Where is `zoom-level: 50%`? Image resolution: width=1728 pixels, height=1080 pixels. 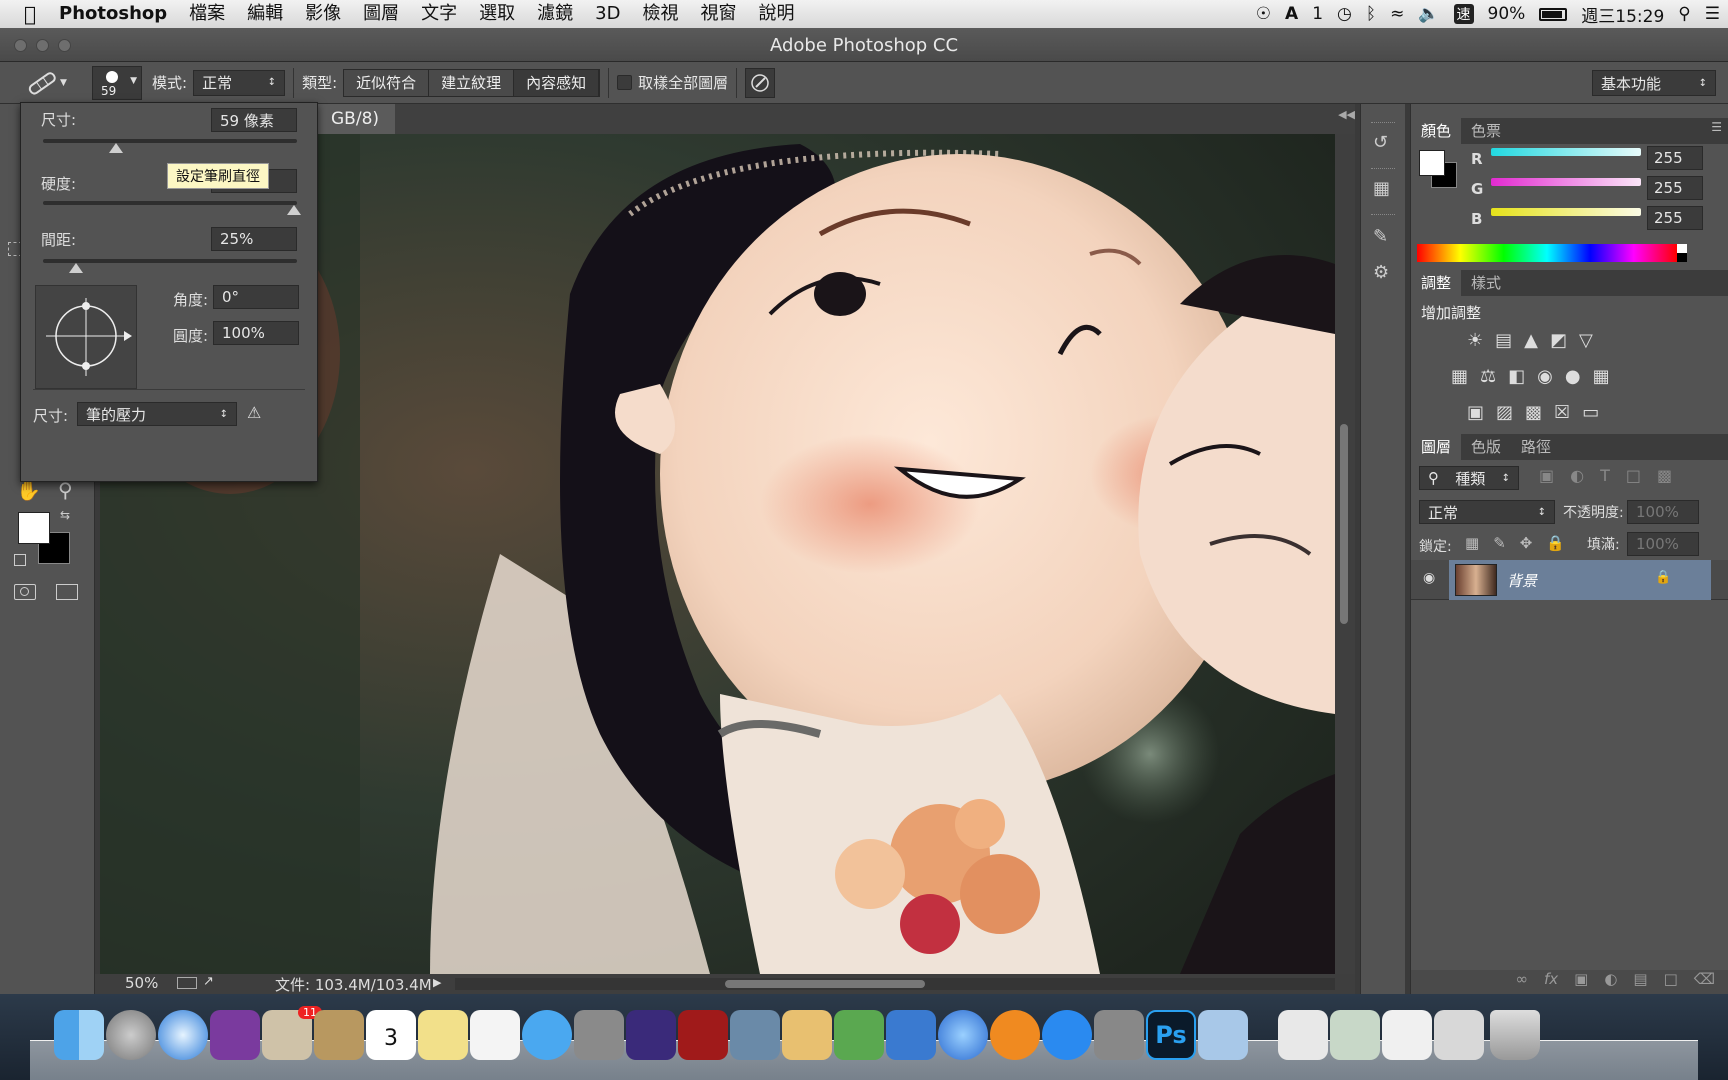
zoom-level: 50% is located at coordinates (141, 983).